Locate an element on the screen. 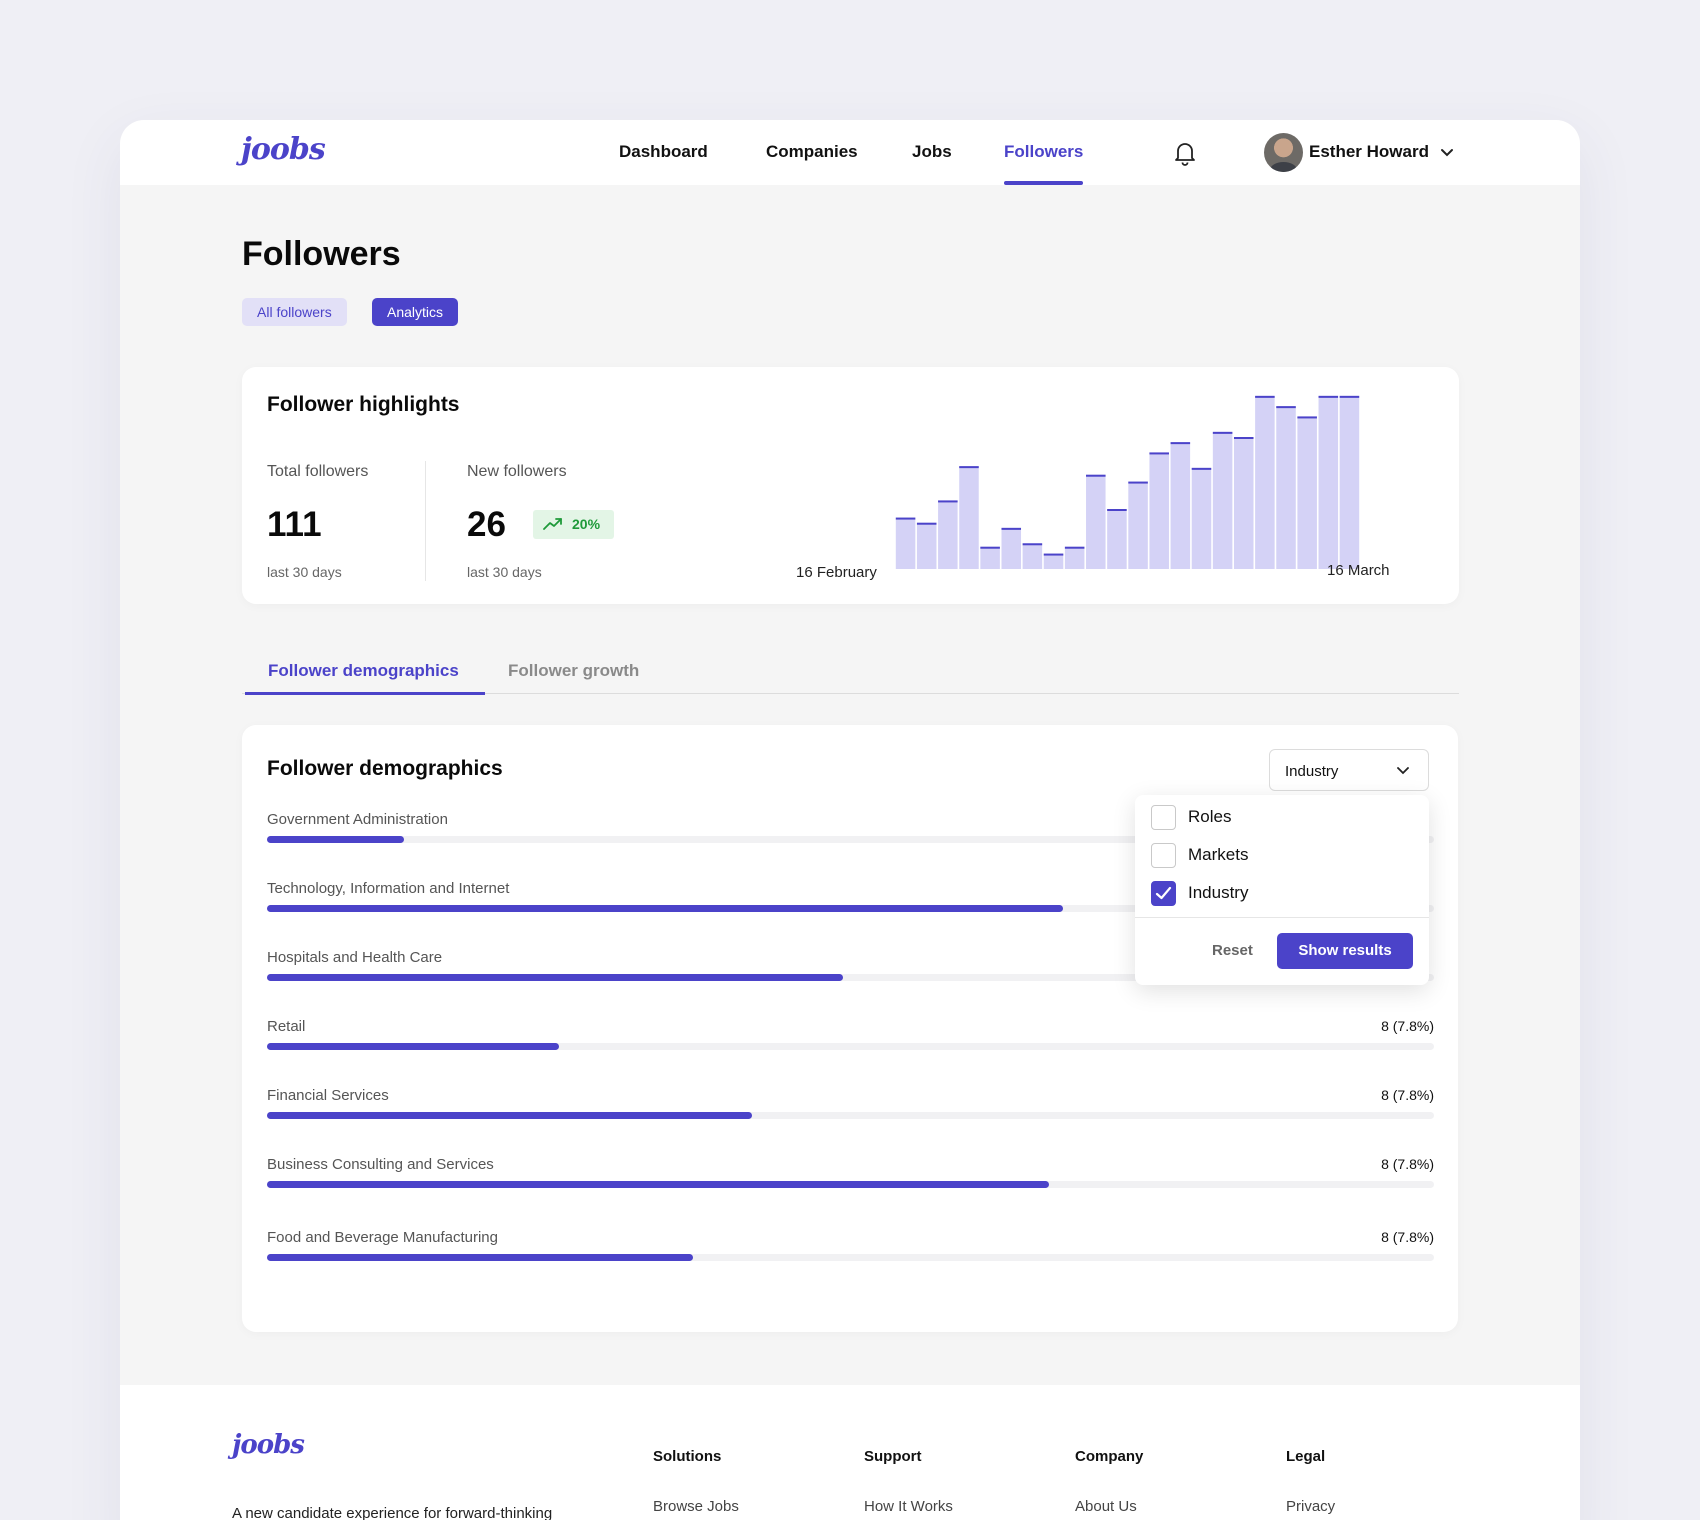  demographic-label: Food and Beverage Manufacturing is located at coordinates (382, 1237).